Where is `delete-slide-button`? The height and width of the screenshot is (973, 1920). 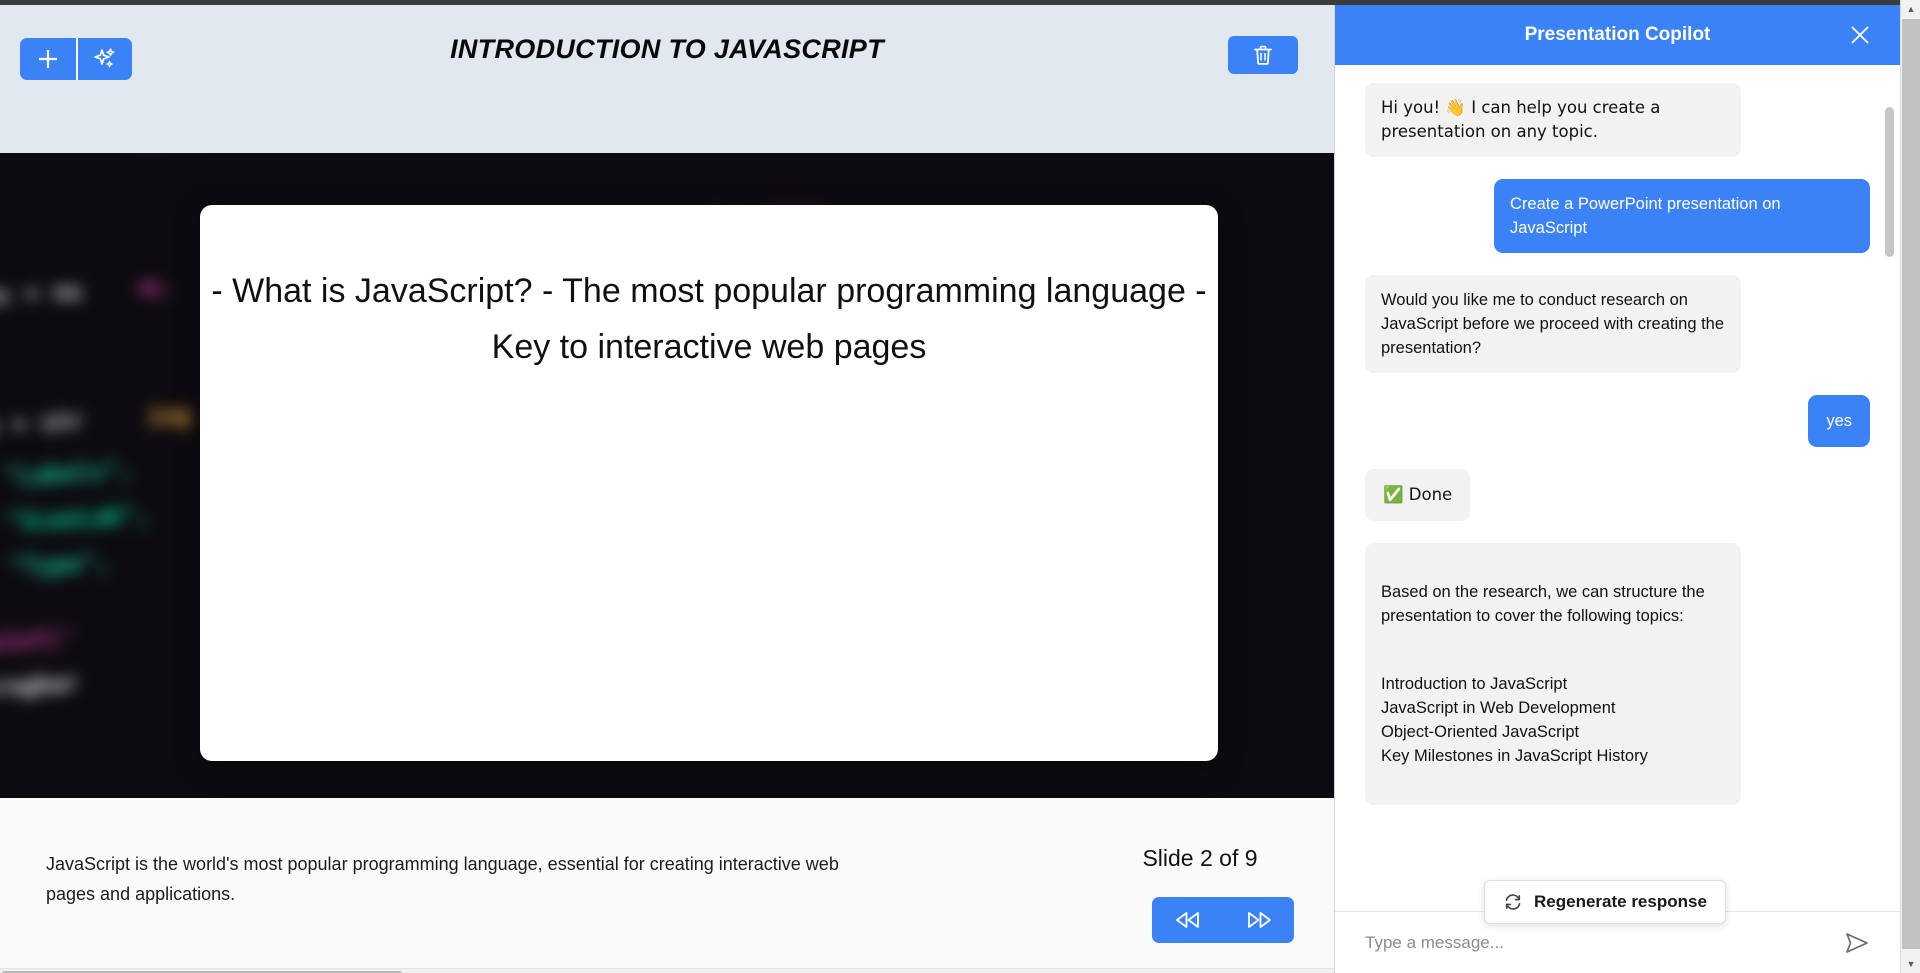 delete-slide-button is located at coordinates (1263, 55).